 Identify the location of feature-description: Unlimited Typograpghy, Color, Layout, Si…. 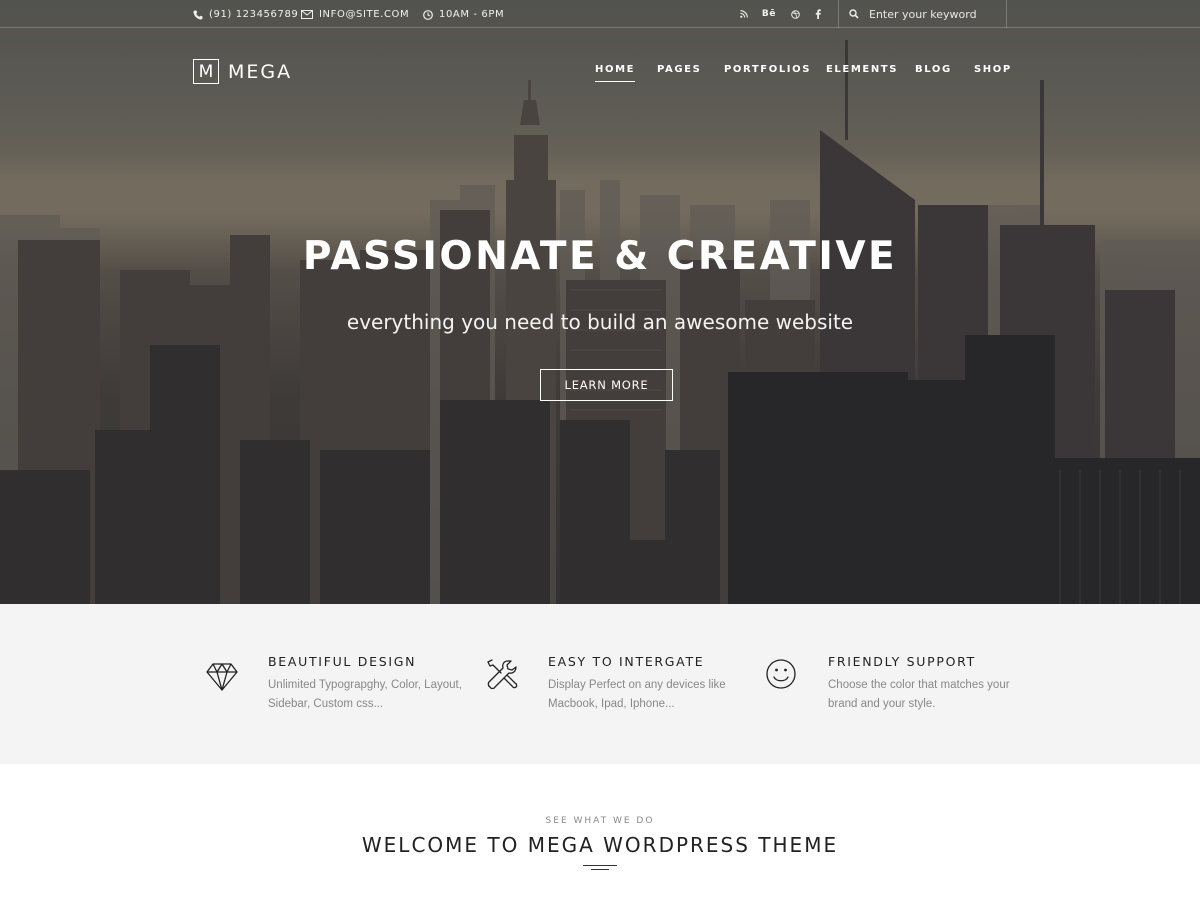
(365, 694).